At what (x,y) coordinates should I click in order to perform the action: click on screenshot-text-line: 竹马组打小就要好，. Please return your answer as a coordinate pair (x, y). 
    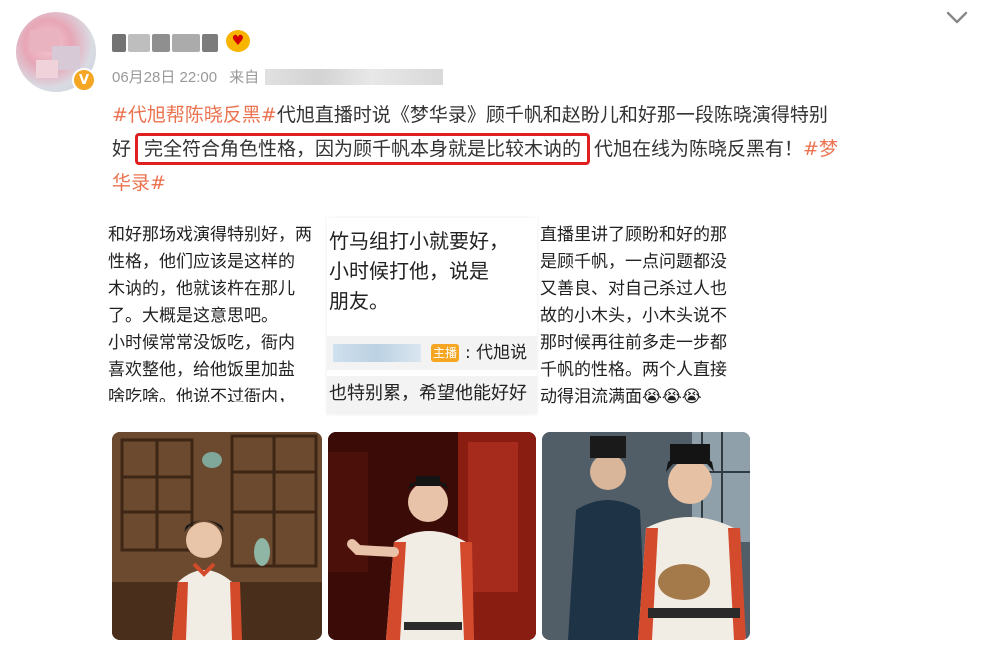
    Looking at the image, I should click on (419, 241).